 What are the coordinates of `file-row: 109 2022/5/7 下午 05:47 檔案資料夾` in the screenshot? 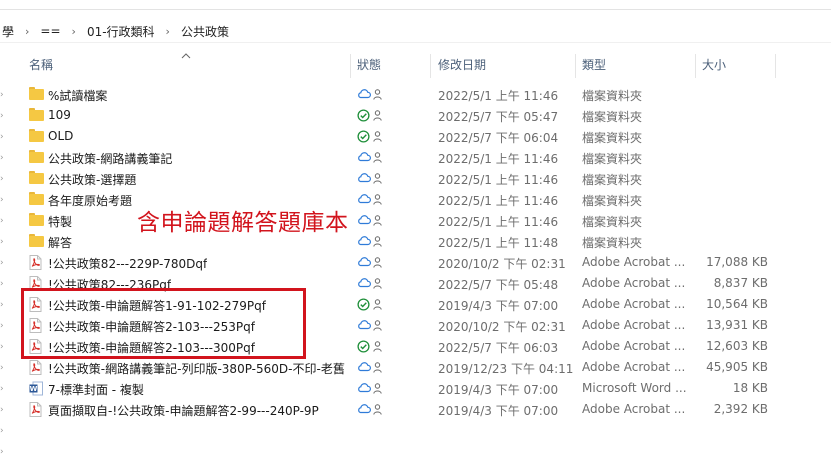 It's located at (415, 115).